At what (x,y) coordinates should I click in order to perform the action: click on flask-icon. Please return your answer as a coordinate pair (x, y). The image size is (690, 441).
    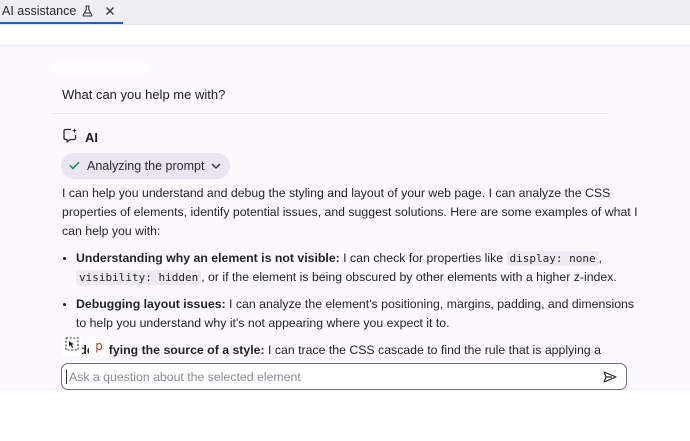
    Looking at the image, I should click on (87, 11).